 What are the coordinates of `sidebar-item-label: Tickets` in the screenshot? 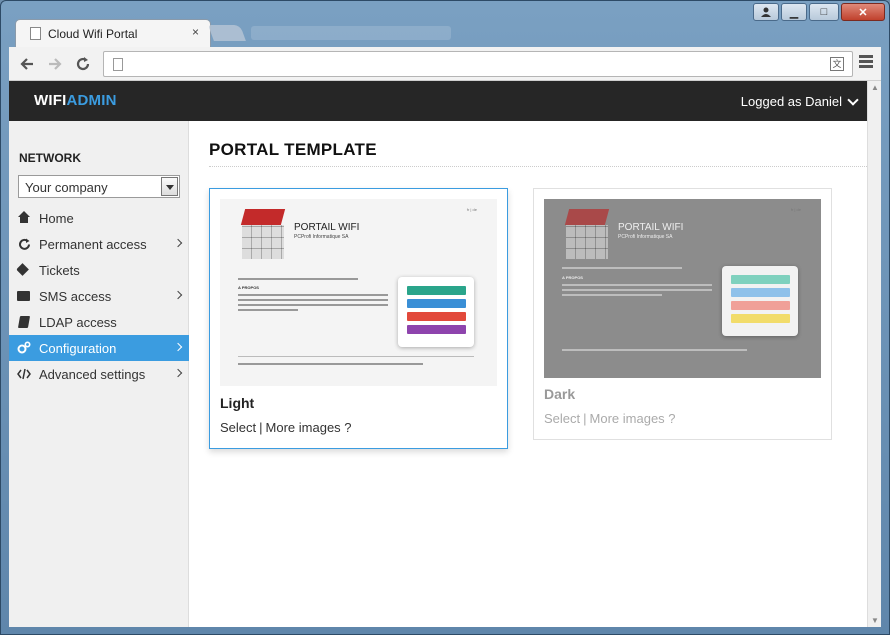 It's located at (59, 270).